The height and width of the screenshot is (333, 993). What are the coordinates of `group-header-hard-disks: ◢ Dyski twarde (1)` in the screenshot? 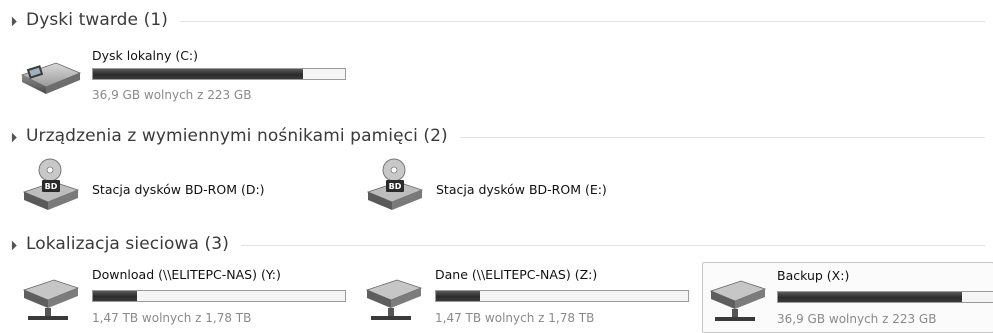 It's located at (495, 20).